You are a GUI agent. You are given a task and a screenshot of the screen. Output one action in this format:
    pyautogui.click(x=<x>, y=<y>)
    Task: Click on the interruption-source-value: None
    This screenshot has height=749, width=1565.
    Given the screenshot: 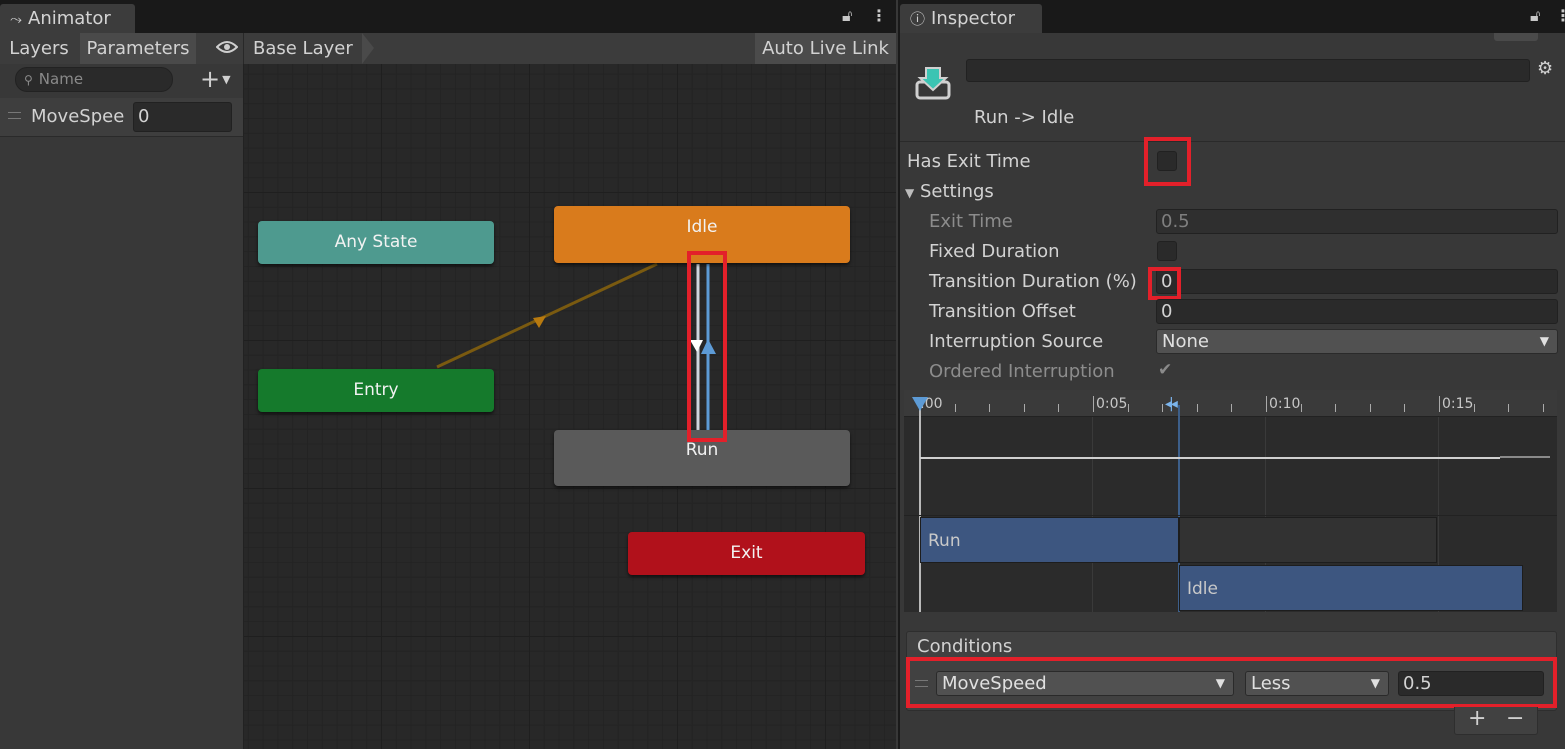 What is the action you would take?
    pyautogui.click(x=1185, y=341)
    